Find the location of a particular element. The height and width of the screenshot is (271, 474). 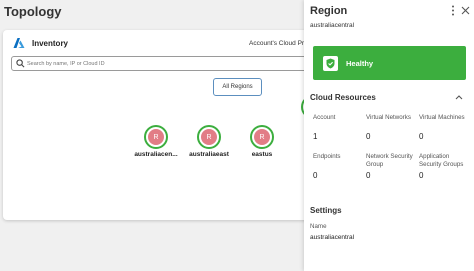

panel-subtitle: australiacentral is located at coordinates (332, 25).